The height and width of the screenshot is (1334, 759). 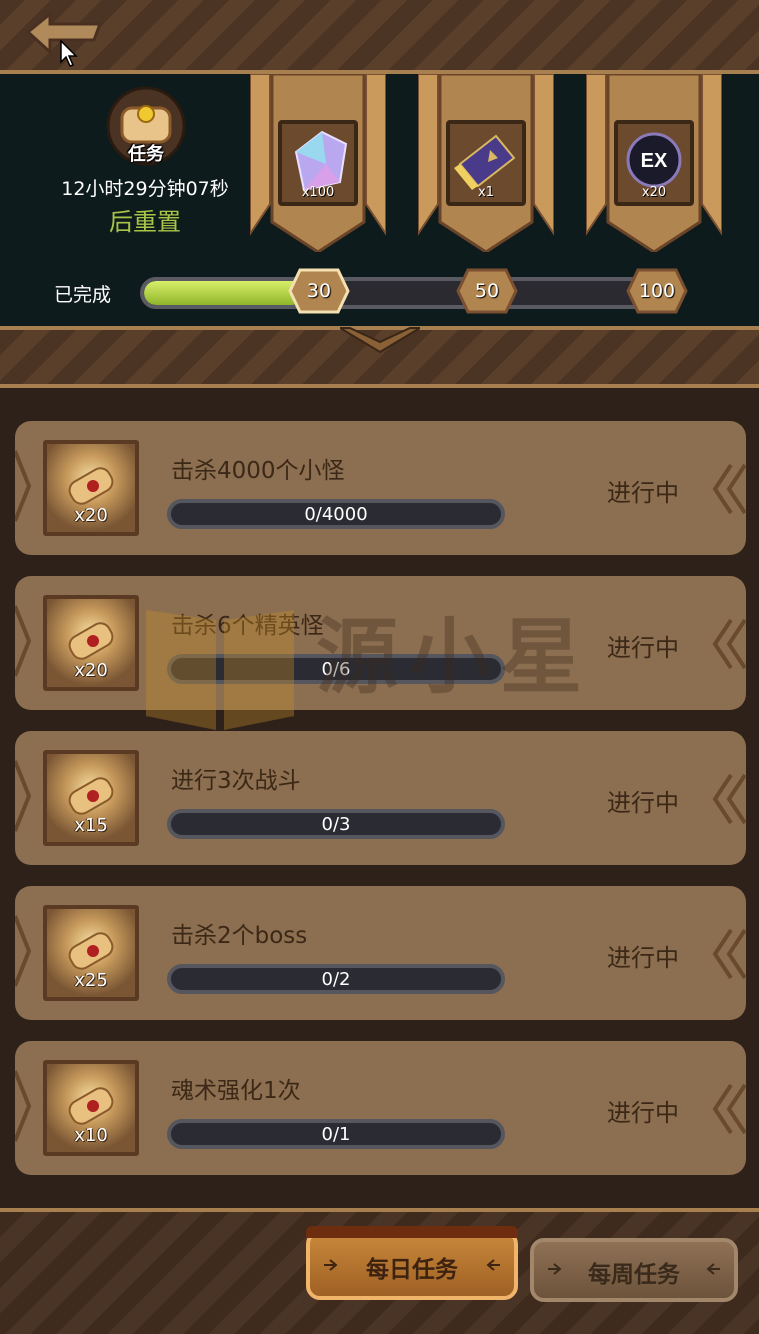 I want to click on overall-progress-fill, so click(x=224, y=293).